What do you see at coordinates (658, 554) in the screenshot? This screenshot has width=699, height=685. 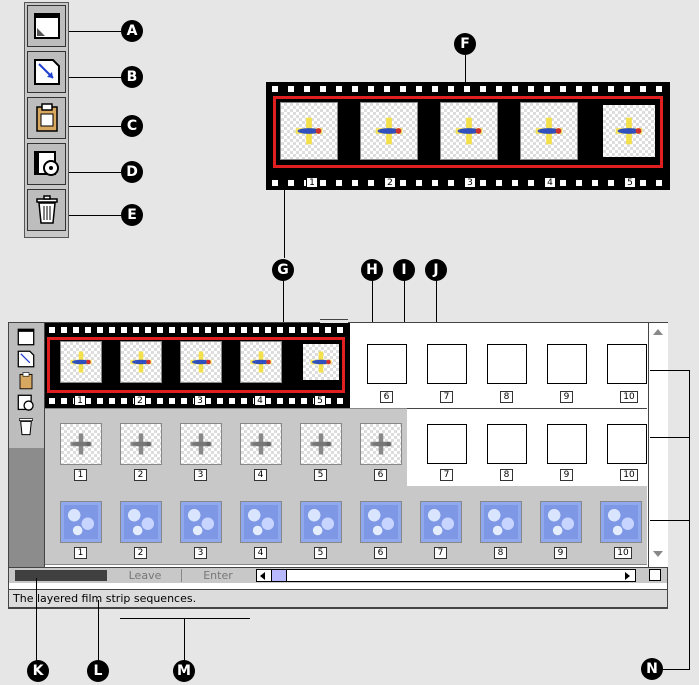 I see `scroll-down-icon` at bounding box center [658, 554].